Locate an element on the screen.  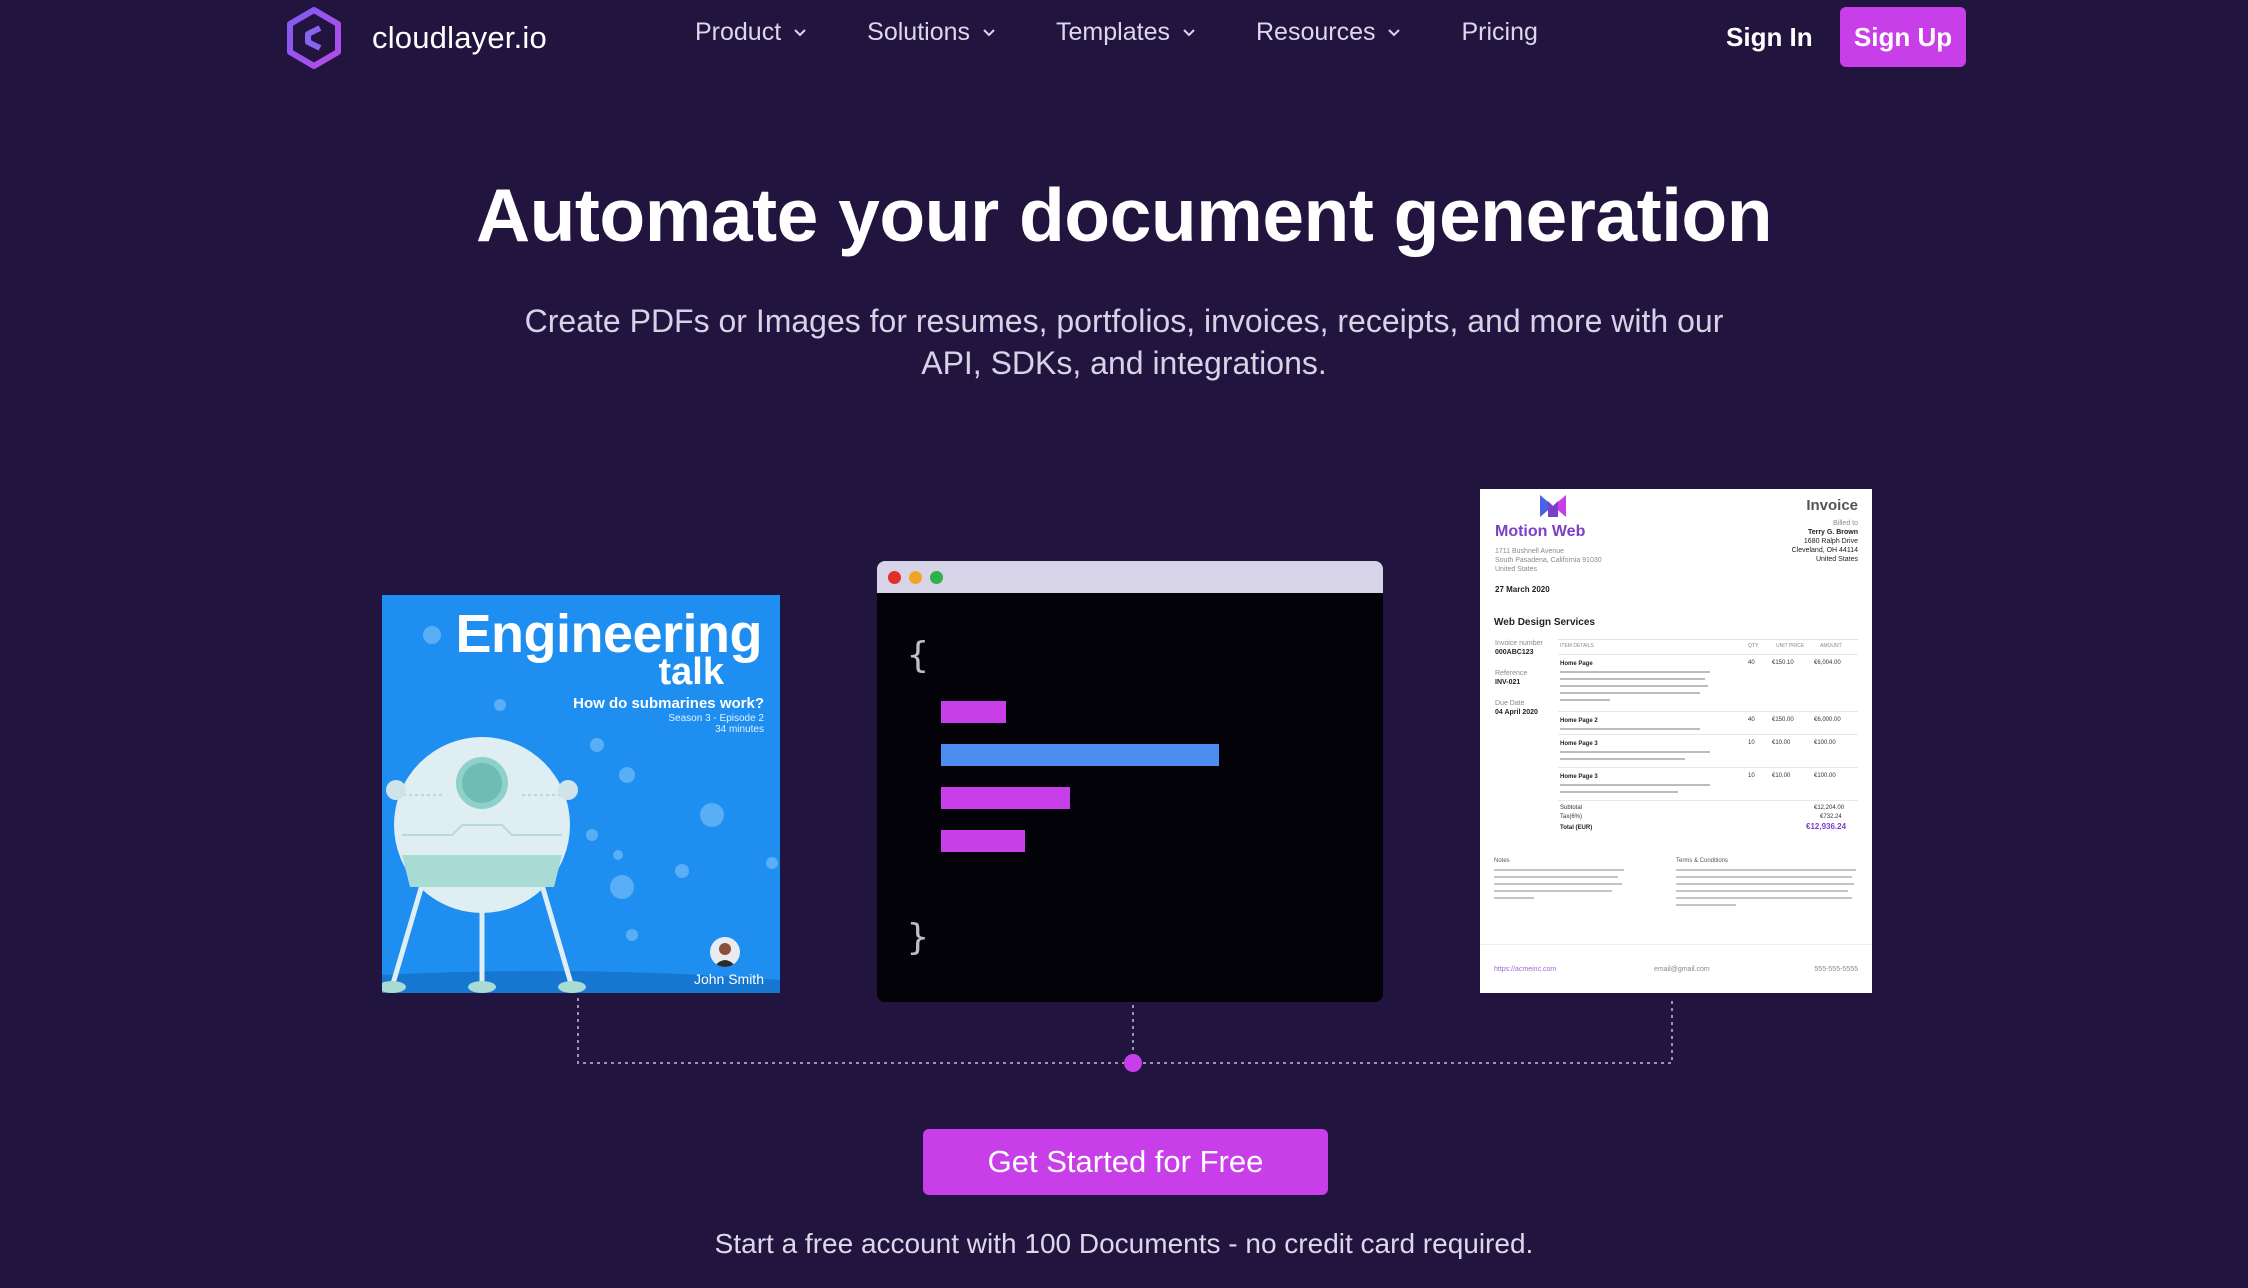
meta-label: Reference is located at coordinates (1511, 673).